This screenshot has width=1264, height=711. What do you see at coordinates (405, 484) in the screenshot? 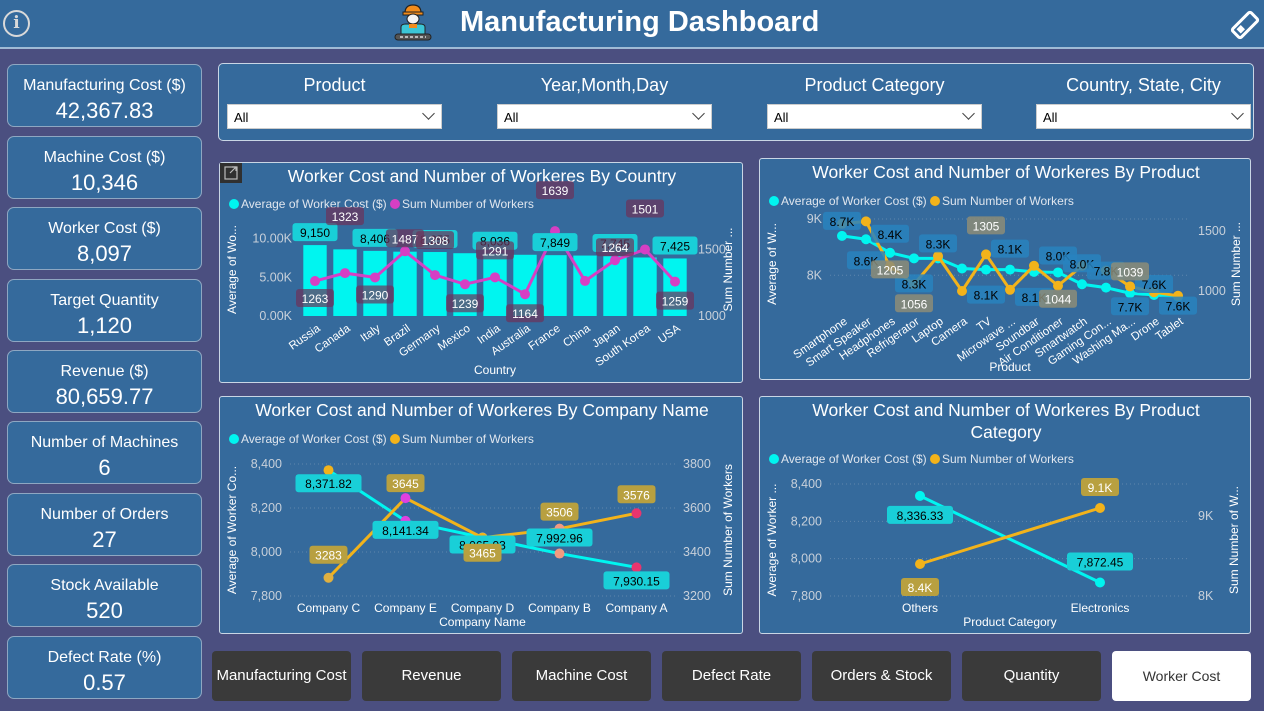
I see `data-label: 3645` at bounding box center [405, 484].